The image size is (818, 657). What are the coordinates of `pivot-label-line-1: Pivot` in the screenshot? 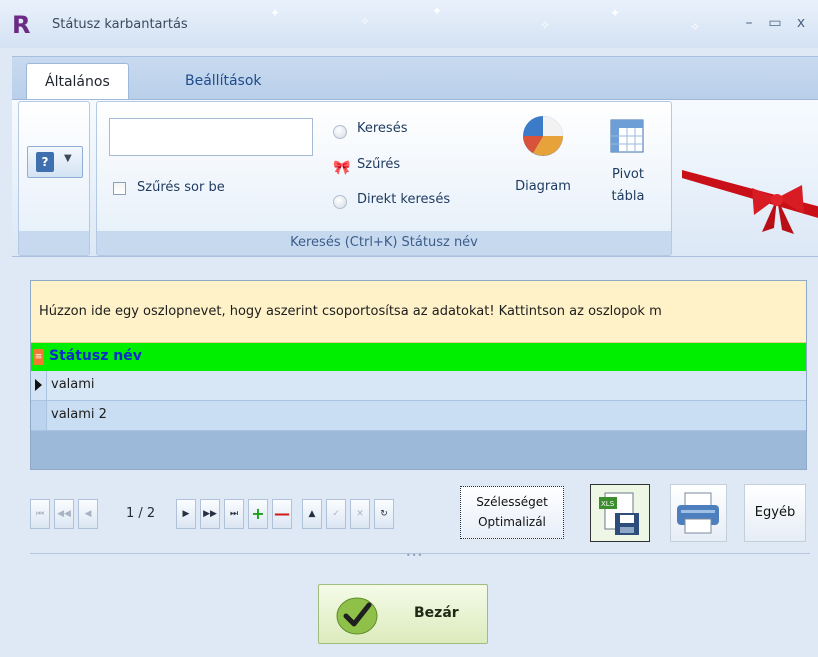 It's located at (628, 174).